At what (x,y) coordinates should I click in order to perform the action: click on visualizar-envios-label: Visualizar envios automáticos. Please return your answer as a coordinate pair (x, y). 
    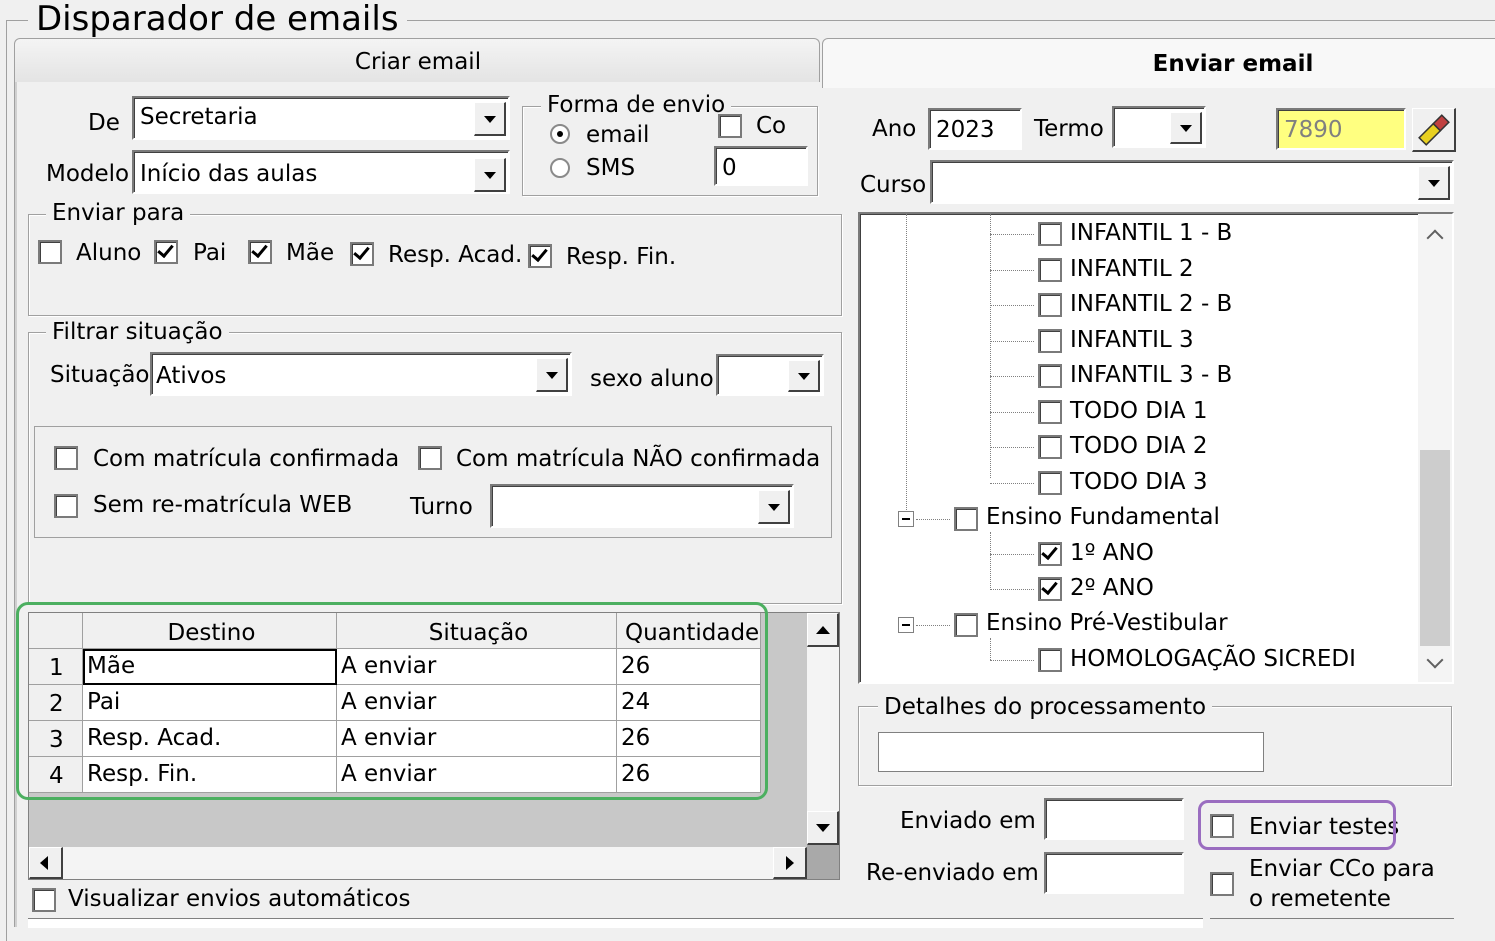
    Looking at the image, I should click on (239, 899).